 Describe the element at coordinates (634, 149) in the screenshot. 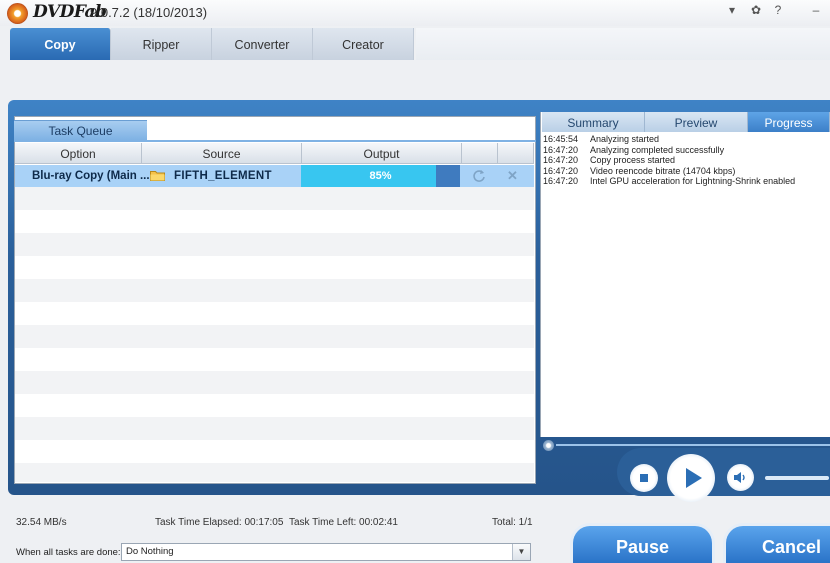

I see `log-line: 16:47:20 Analyzing completed successfully` at that location.